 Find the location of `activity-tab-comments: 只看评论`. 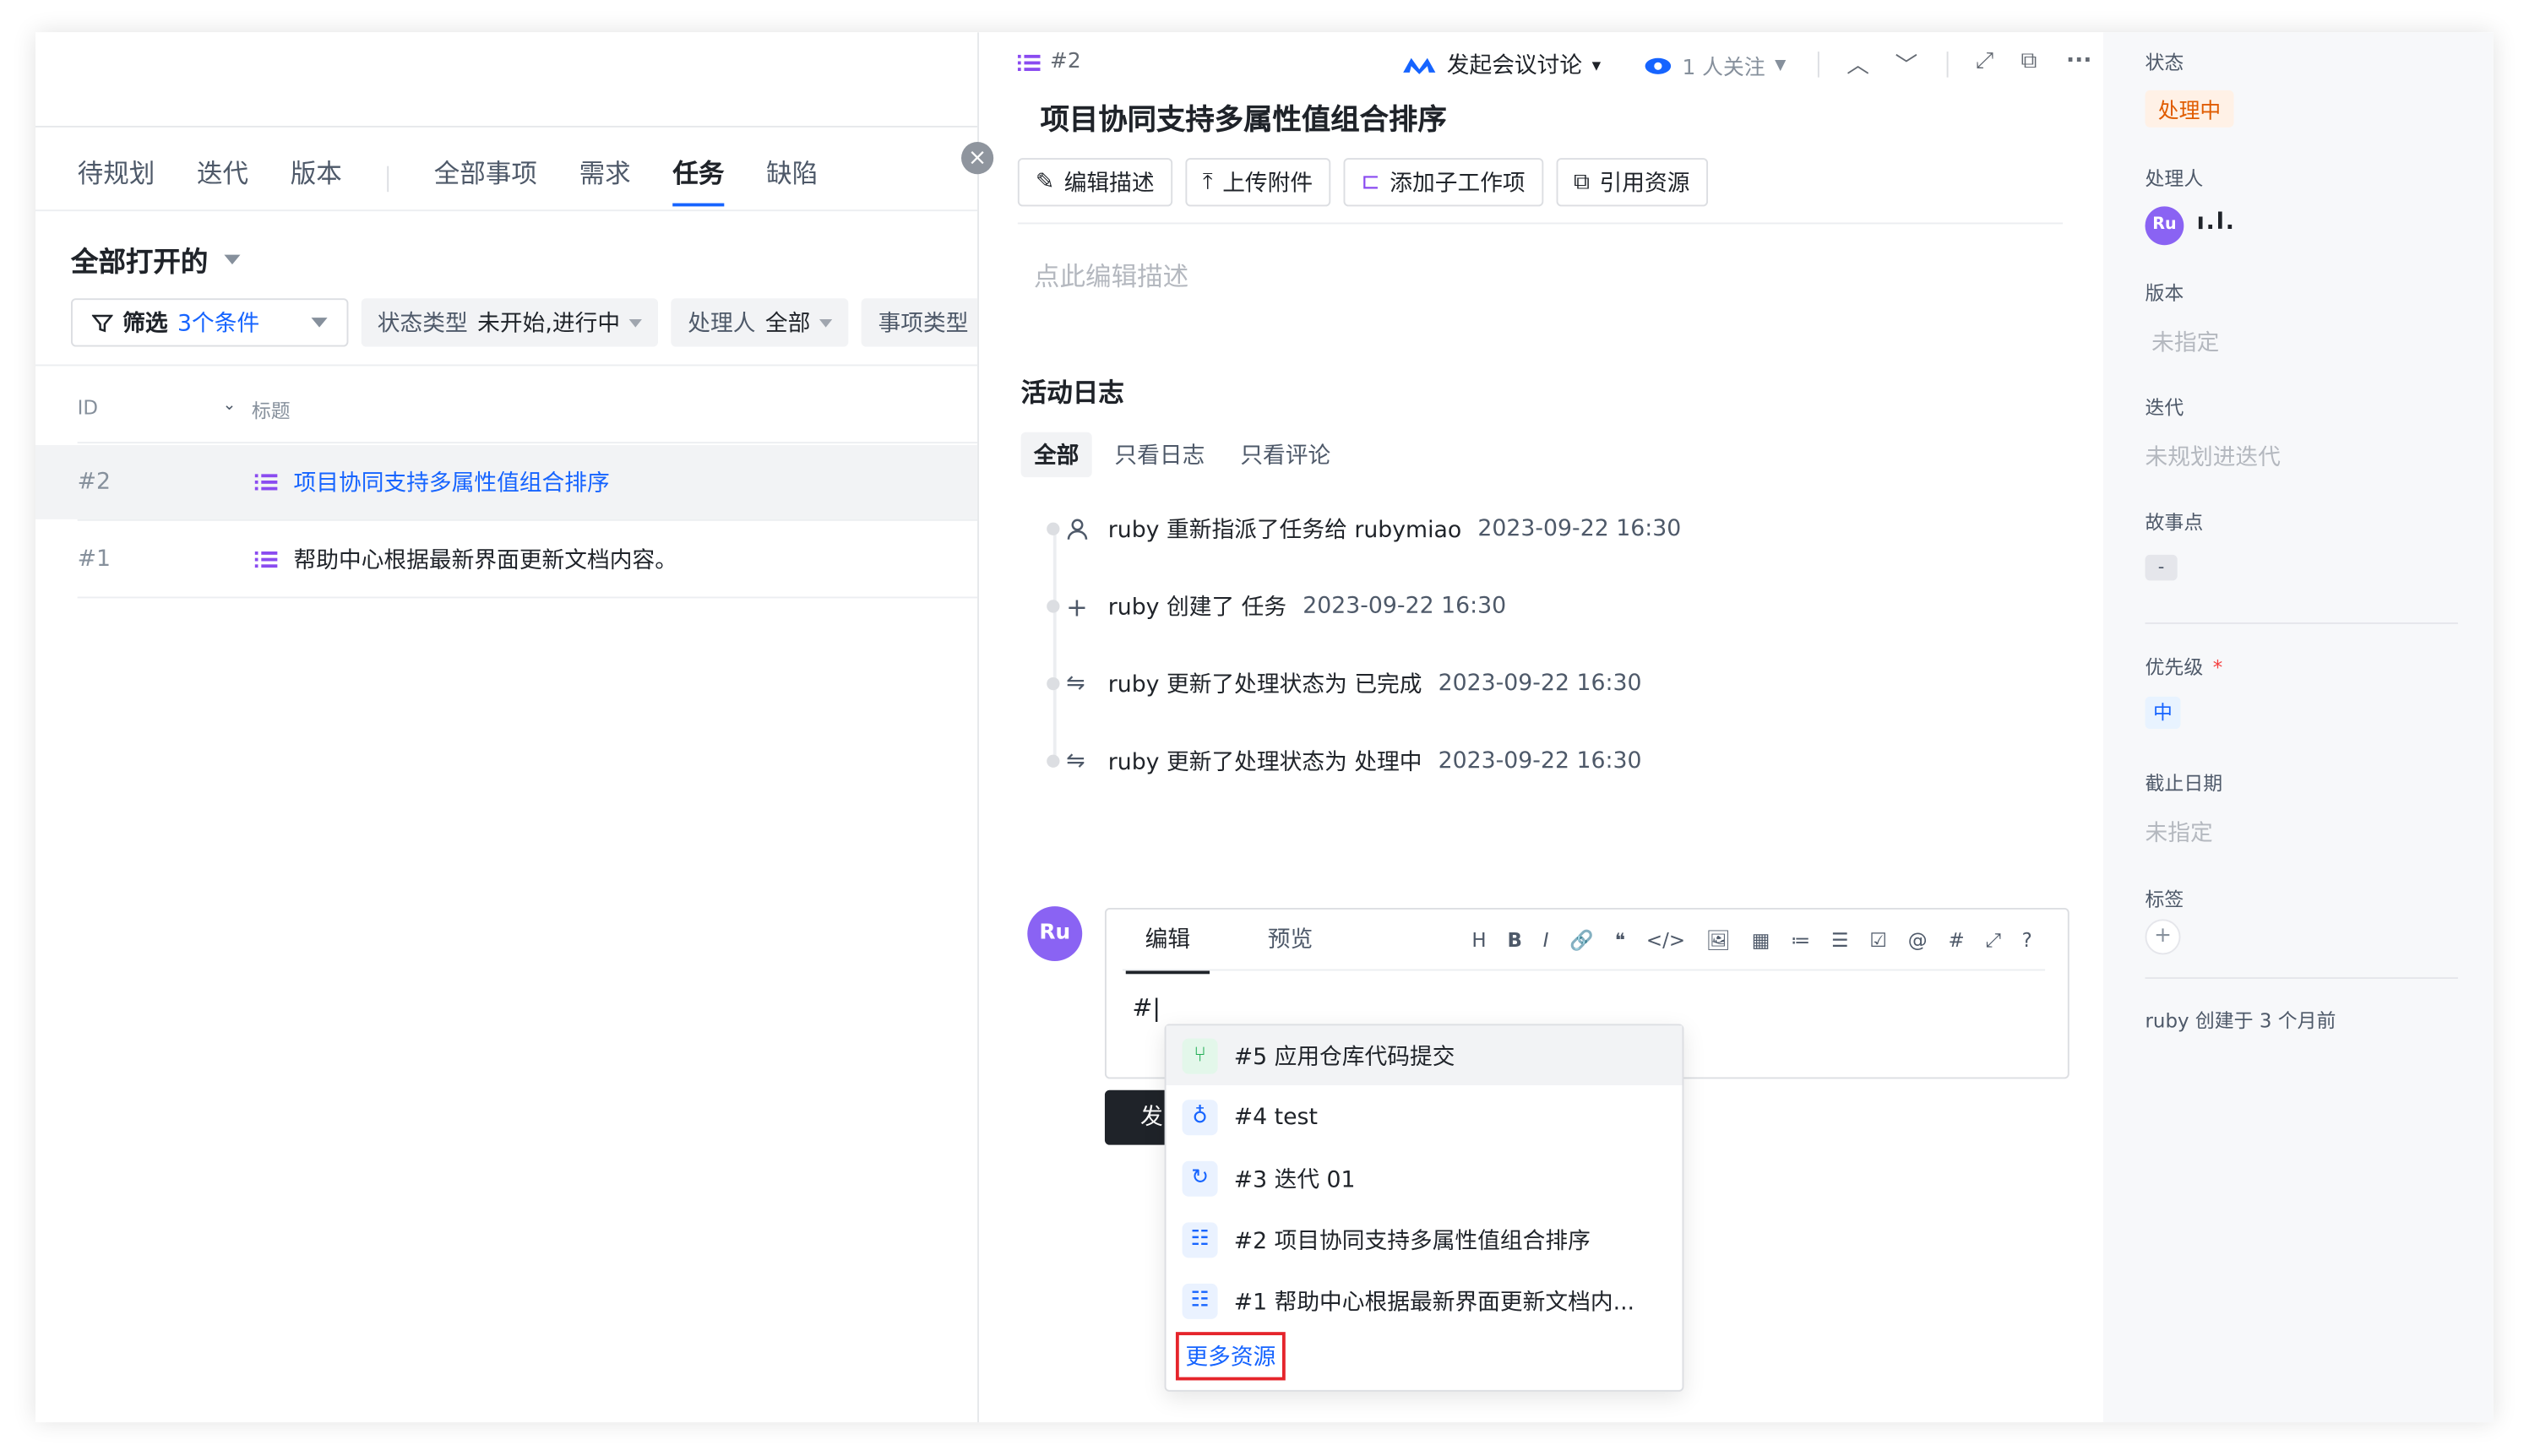

activity-tab-comments: 只看评论 is located at coordinates (1285, 454).